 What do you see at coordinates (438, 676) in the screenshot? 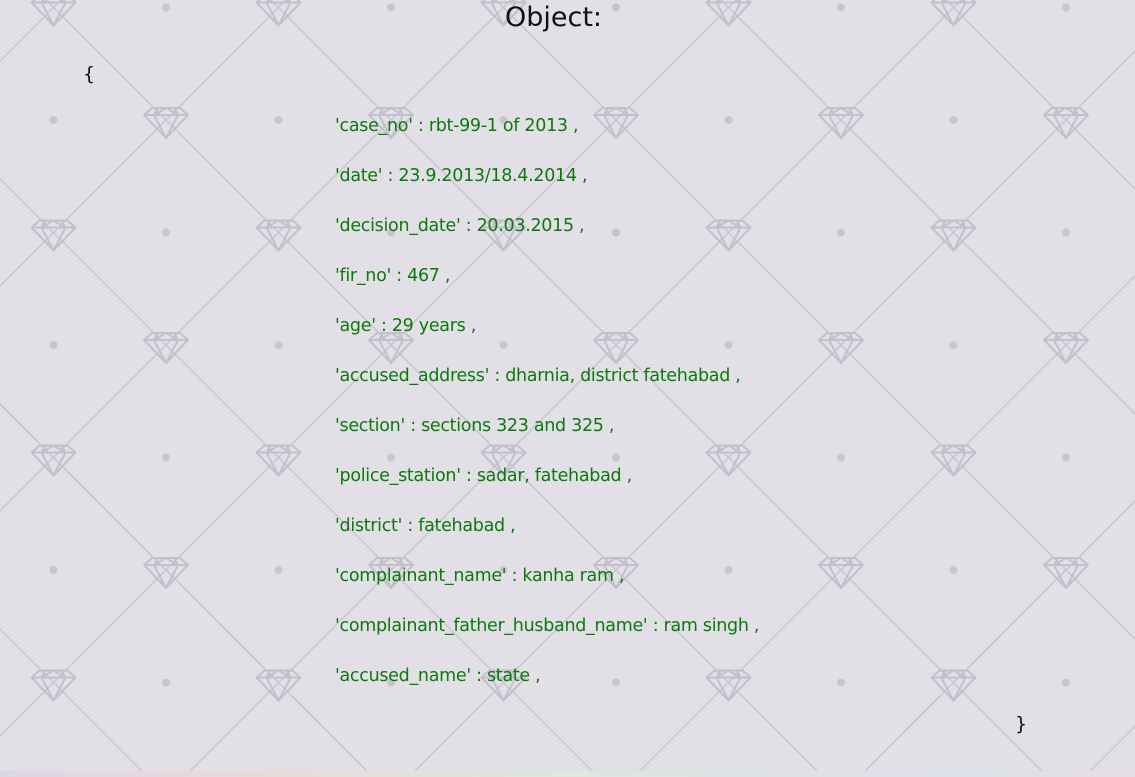
I see `field-accused-name: 'accused_name' : state ,` at bounding box center [438, 676].